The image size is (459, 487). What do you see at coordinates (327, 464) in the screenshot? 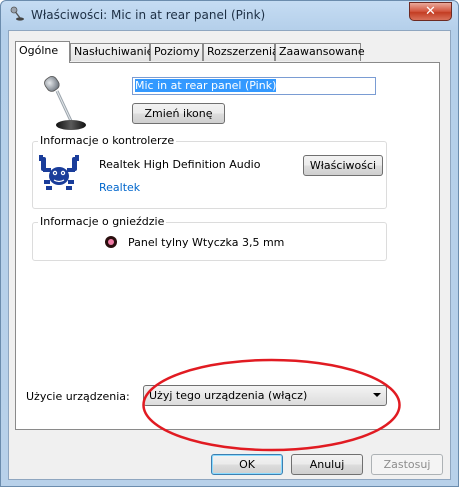
I see `cancel-button: Anuluj` at bounding box center [327, 464].